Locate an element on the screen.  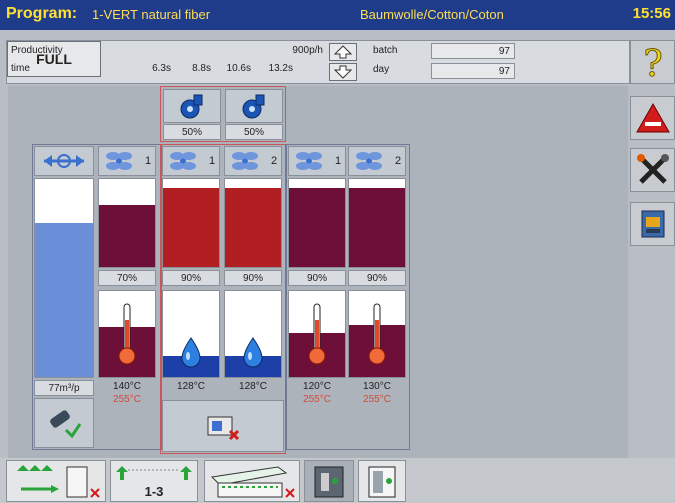
time-value-3: 10.6s is located at coordinates (238, 68).